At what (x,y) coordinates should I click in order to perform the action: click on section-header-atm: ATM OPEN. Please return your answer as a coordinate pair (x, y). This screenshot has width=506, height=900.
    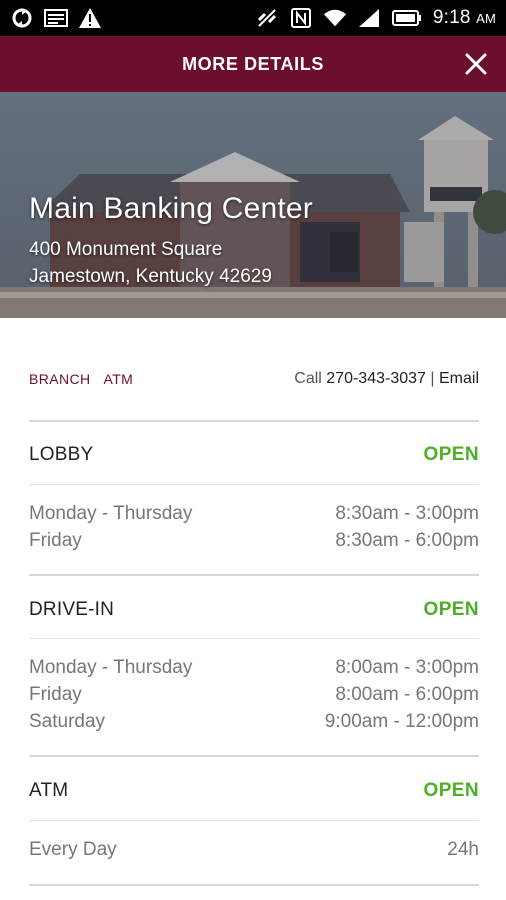
    Looking at the image, I should click on (254, 791).